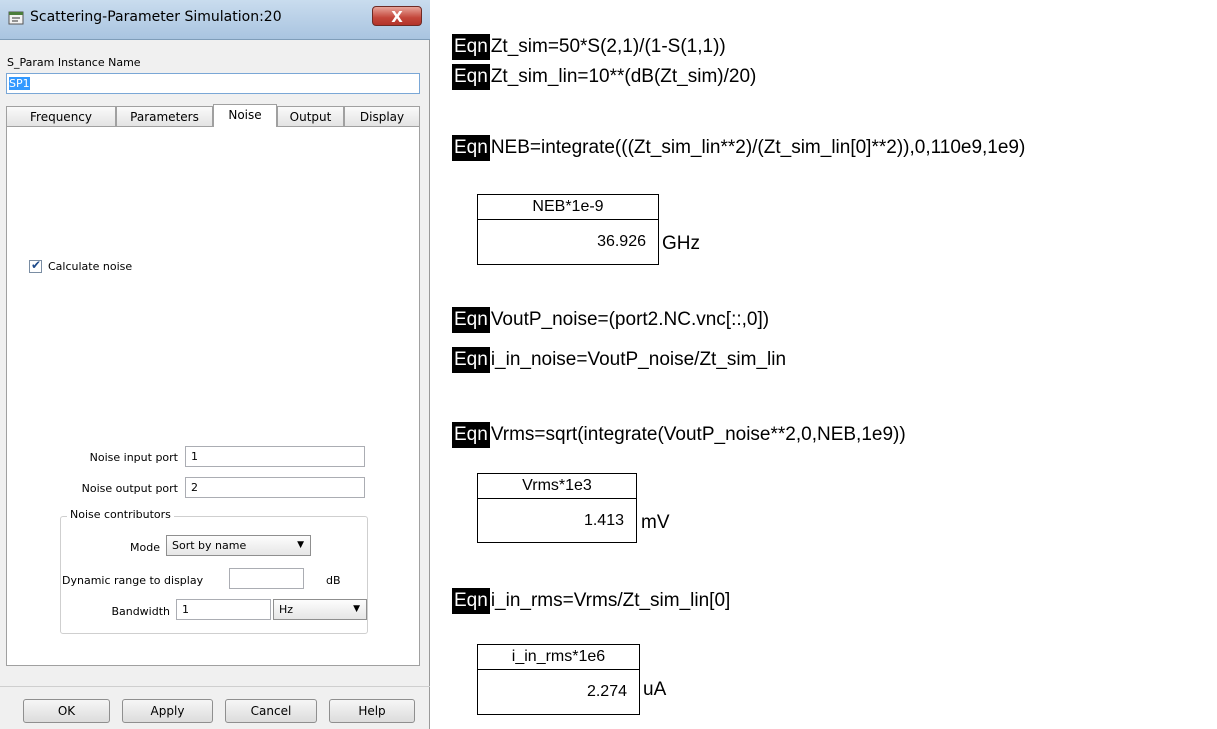  Describe the element at coordinates (129, 488) in the screenshot. I see `noise-output-port-label: Noise output port` at that location.